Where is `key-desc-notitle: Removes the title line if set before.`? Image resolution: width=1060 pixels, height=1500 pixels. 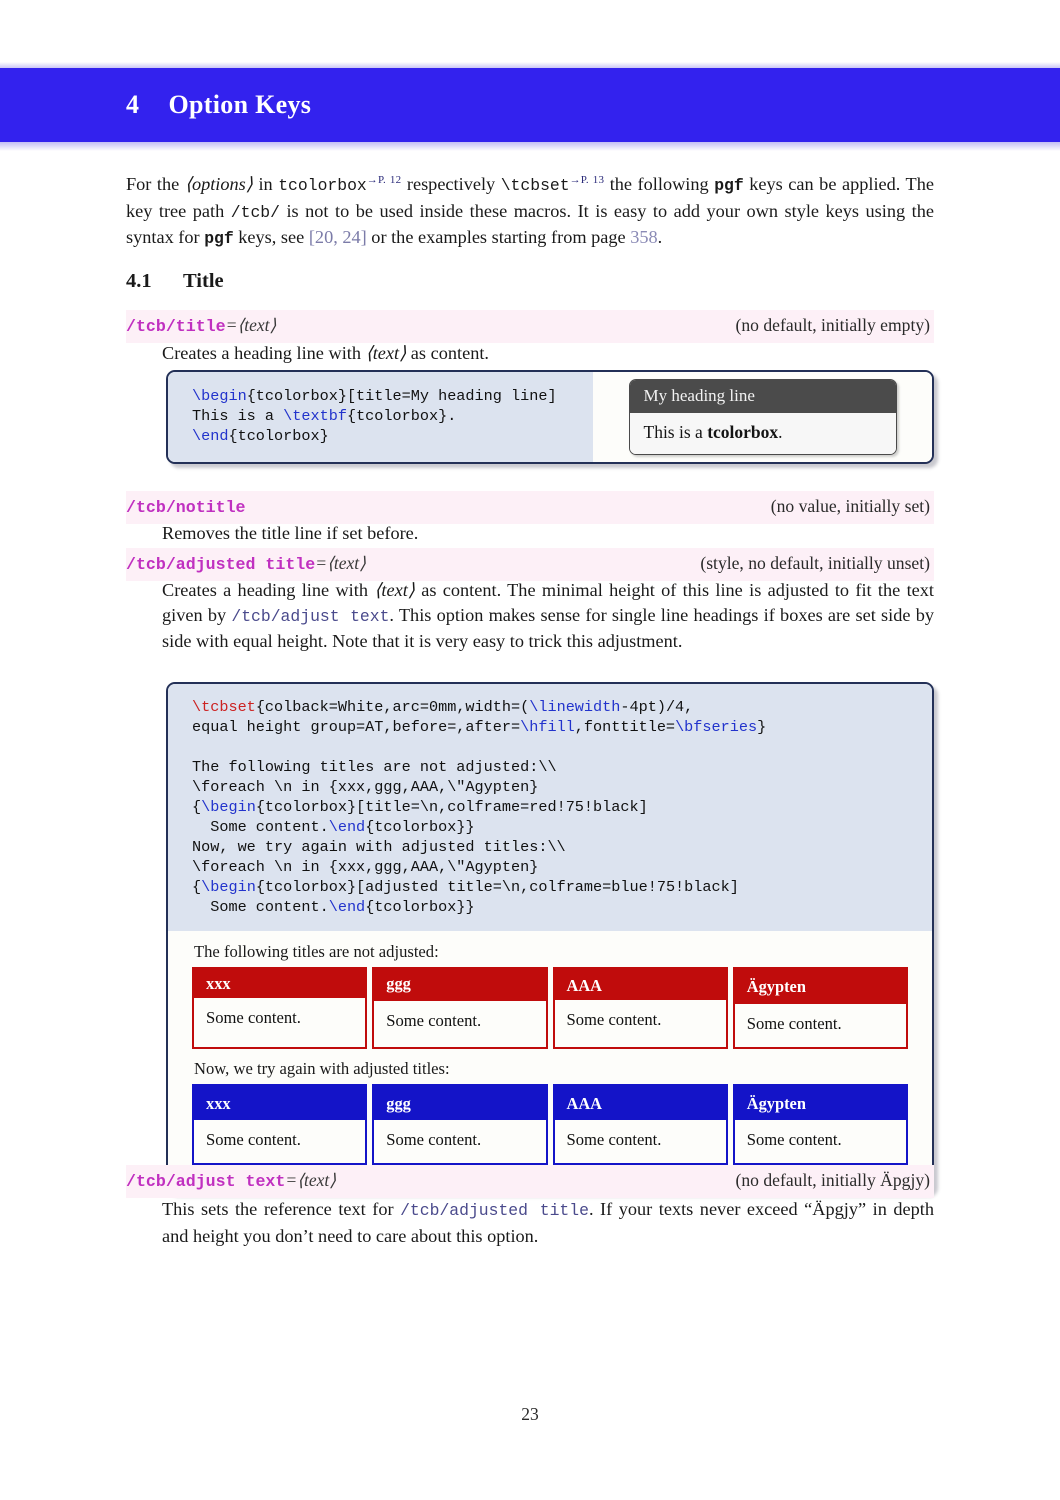 key-desc-notitle: Removes the title line if set before. is located at coordinates (290, 533).